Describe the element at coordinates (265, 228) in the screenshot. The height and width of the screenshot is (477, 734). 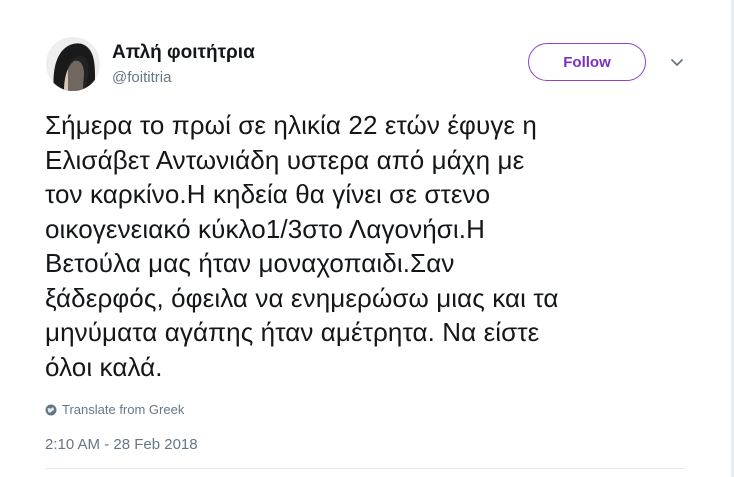
I see `tweet-text-line: οικογενειακό κύκλο1/3στο Λαγονήσι.Η` at that location.